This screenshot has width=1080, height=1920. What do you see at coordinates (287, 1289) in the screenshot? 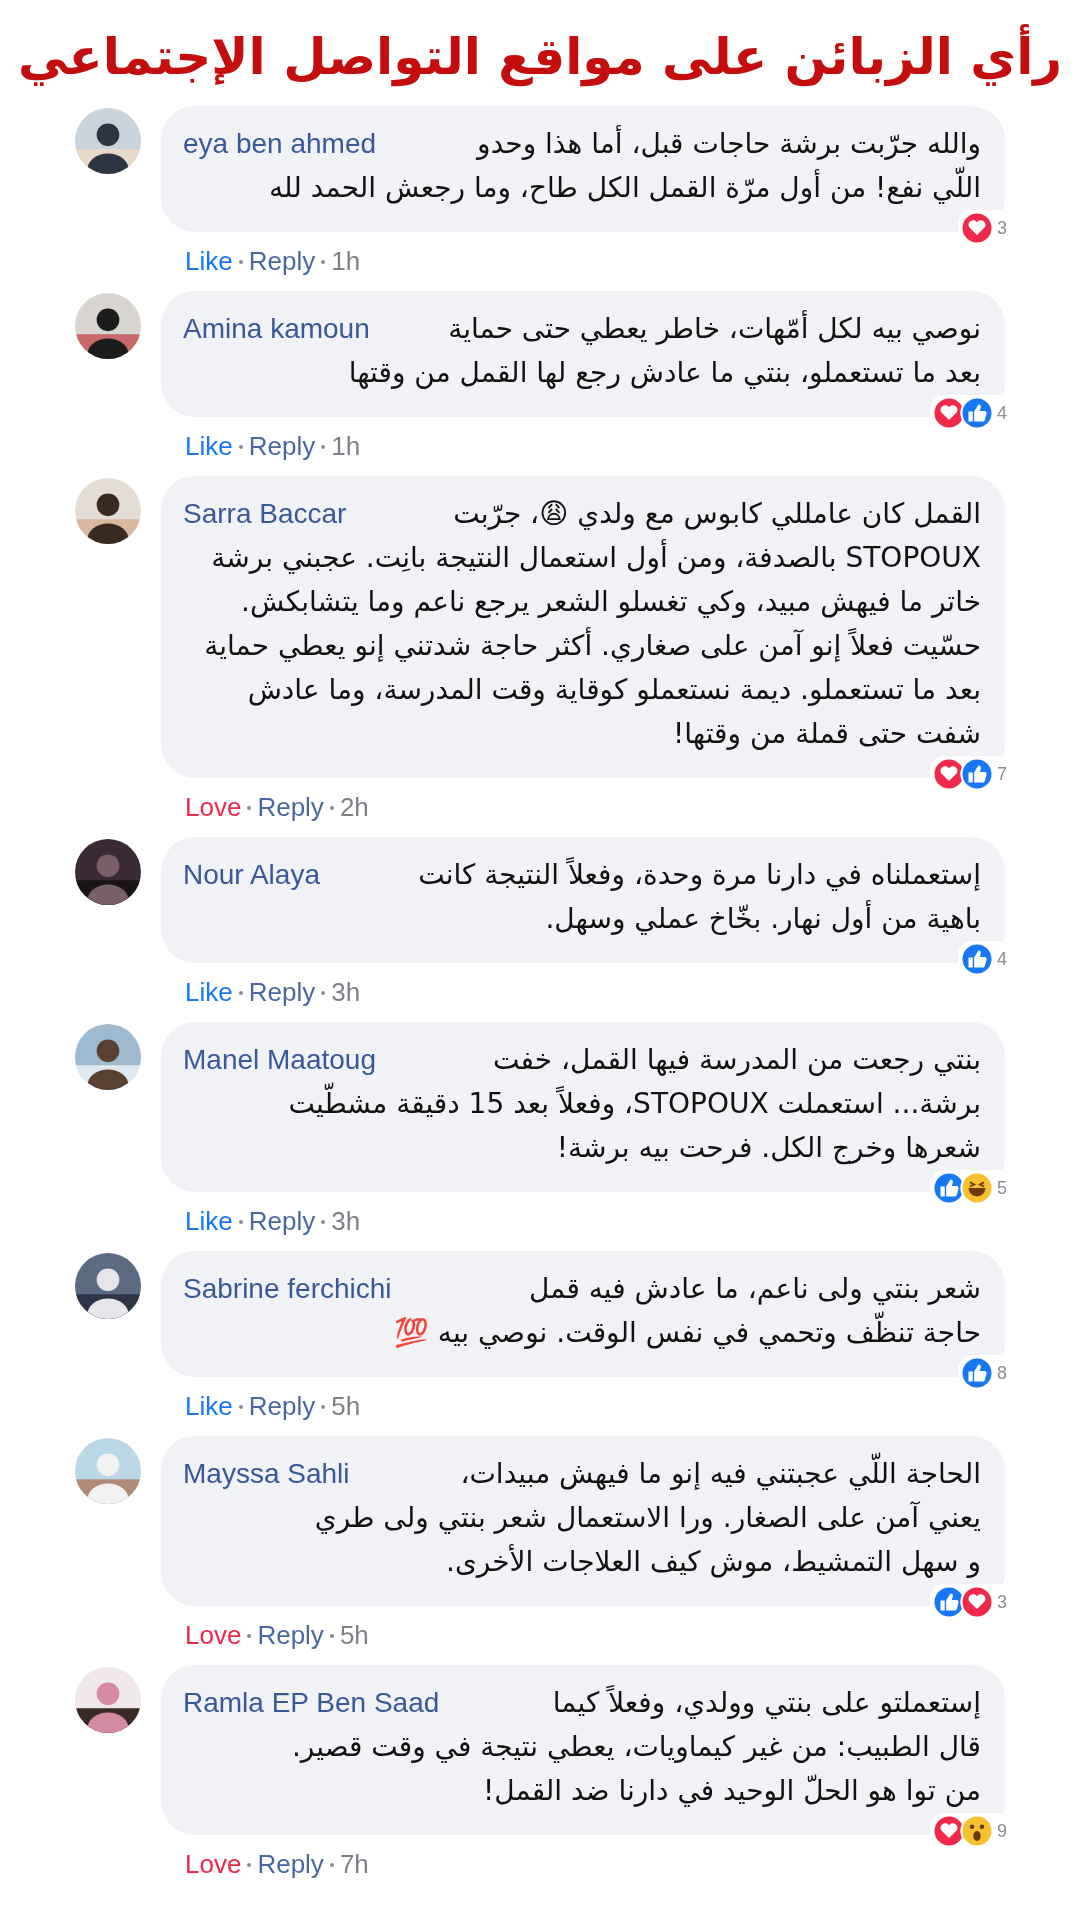
I see `commenter-name: Sabrine ferchichi` at bounding box center [287, 1289].